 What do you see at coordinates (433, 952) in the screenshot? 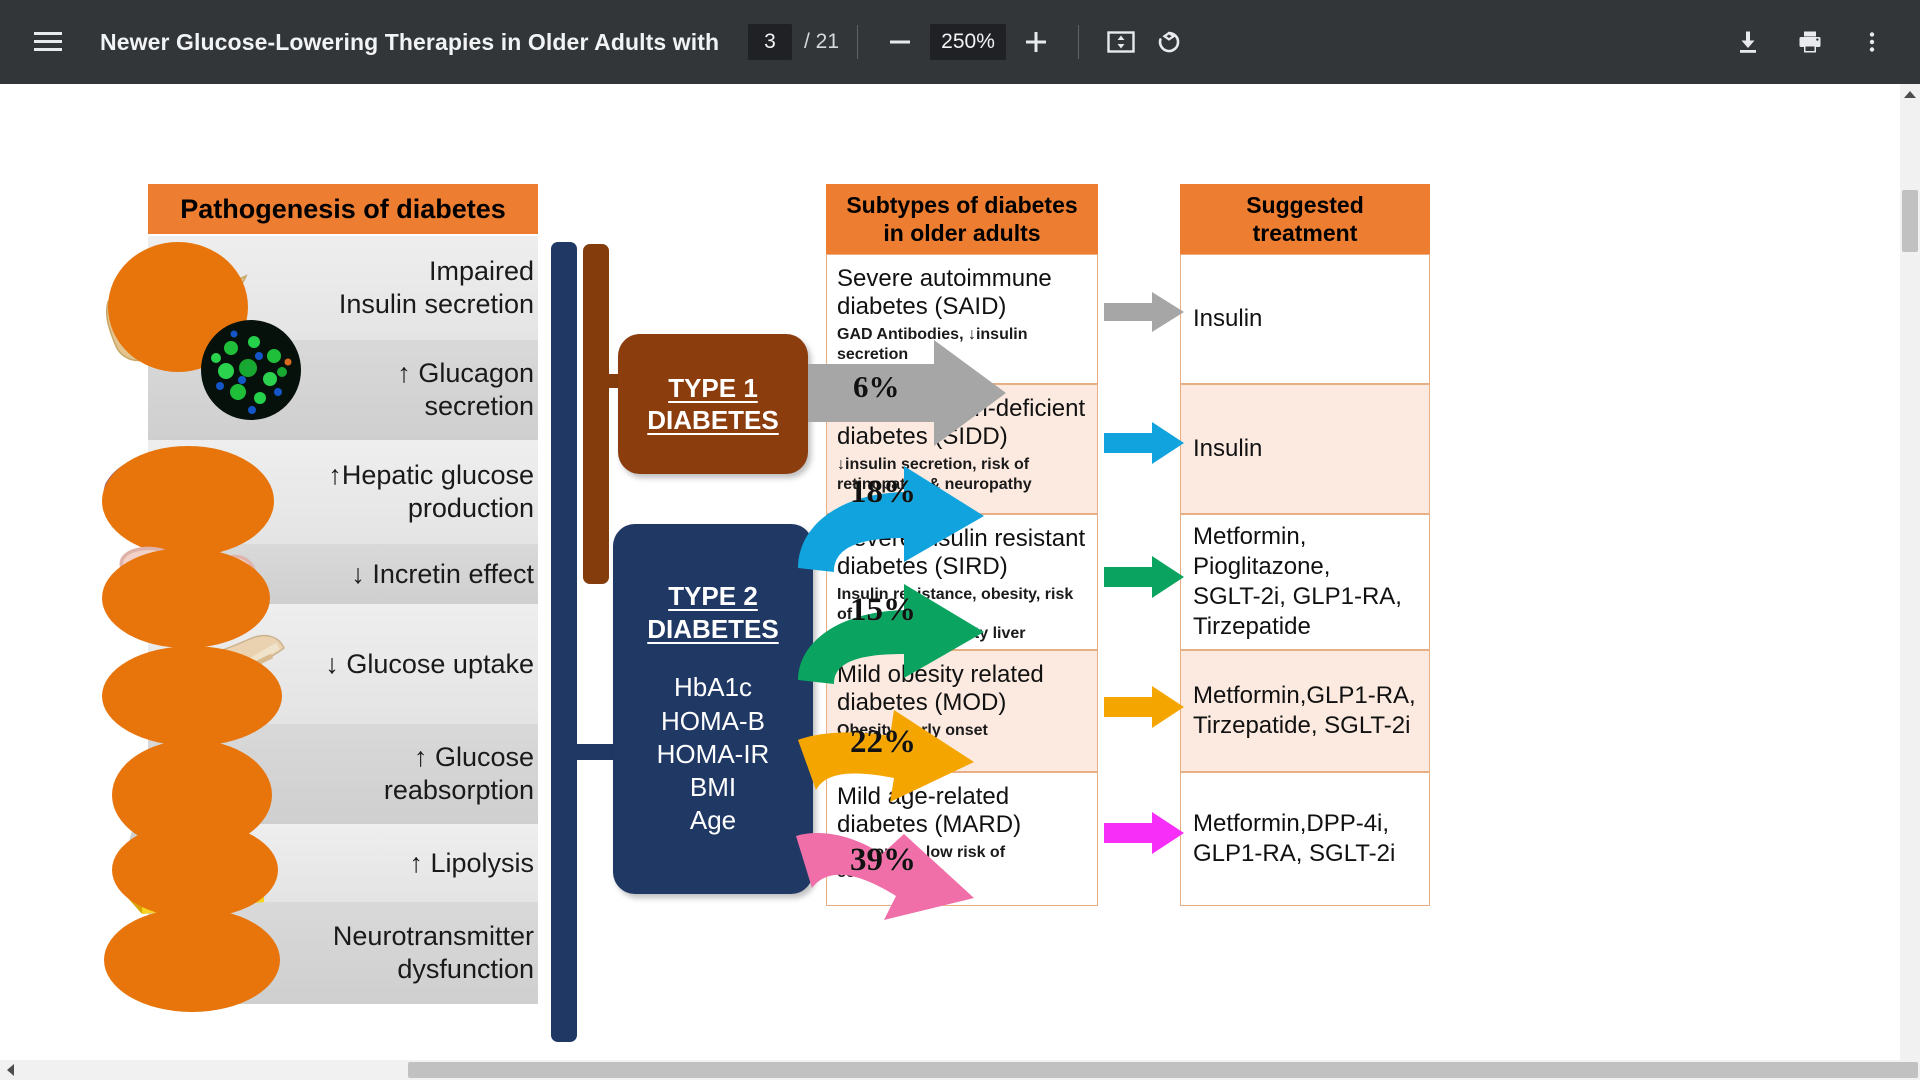
I see `pathogenesis-row-label: Neurotransmitter dysfunction` at bounding box center [433, 952].